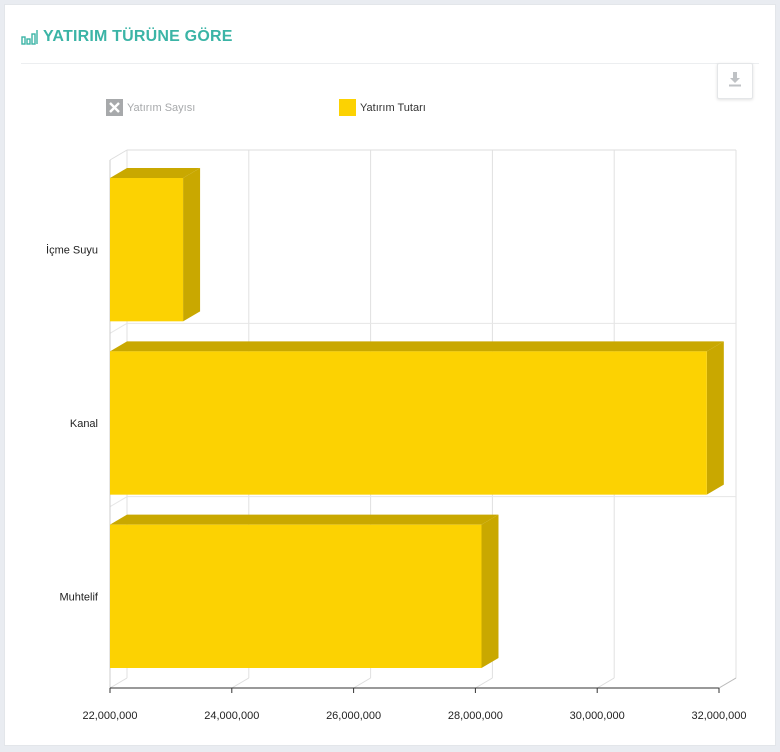 This screenshot has height=752, width=780. What do you see at coordinates (72, 250) in the screenshot?
I see `y-tick-label: İçme Suyu` at bounding box center [72, 250].